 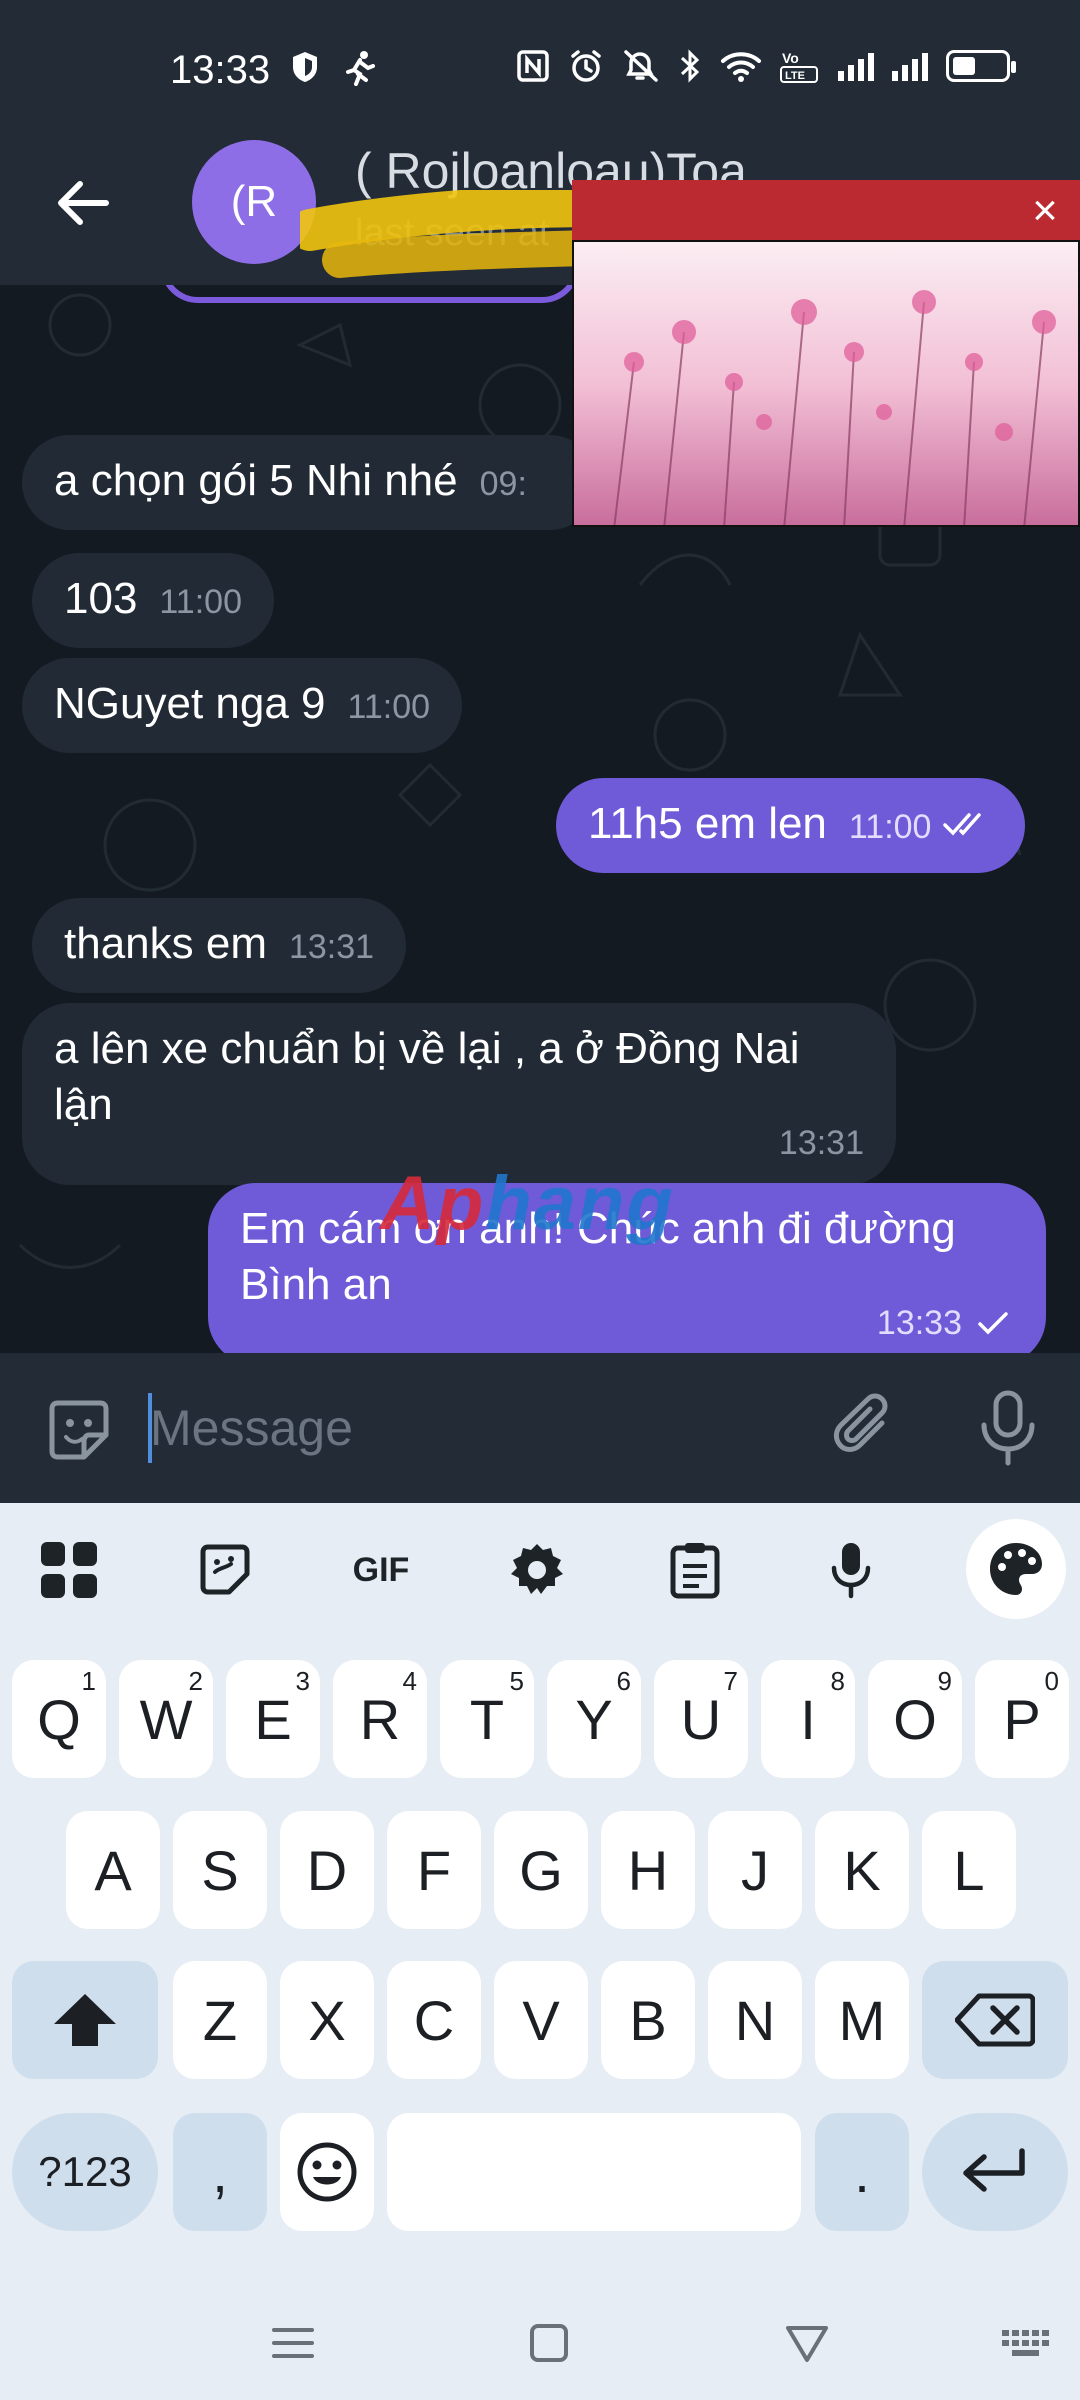 I want to click on svg-text: Vo, so click(x=790, y=58).